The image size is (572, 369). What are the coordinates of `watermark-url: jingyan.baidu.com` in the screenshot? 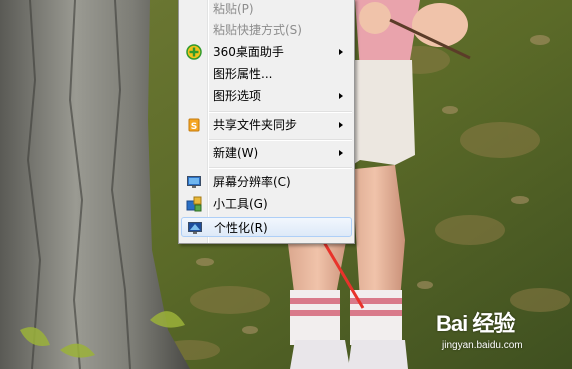 It's located at (482, 345).